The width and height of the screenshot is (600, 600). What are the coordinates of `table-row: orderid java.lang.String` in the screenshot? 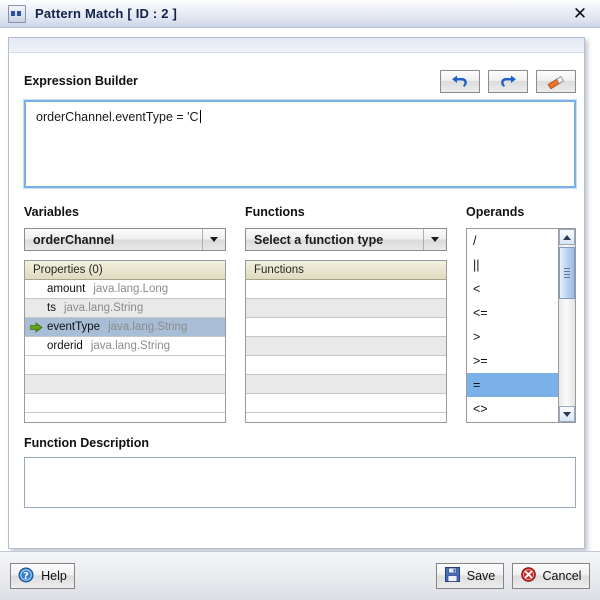 It's located at (125, 346).